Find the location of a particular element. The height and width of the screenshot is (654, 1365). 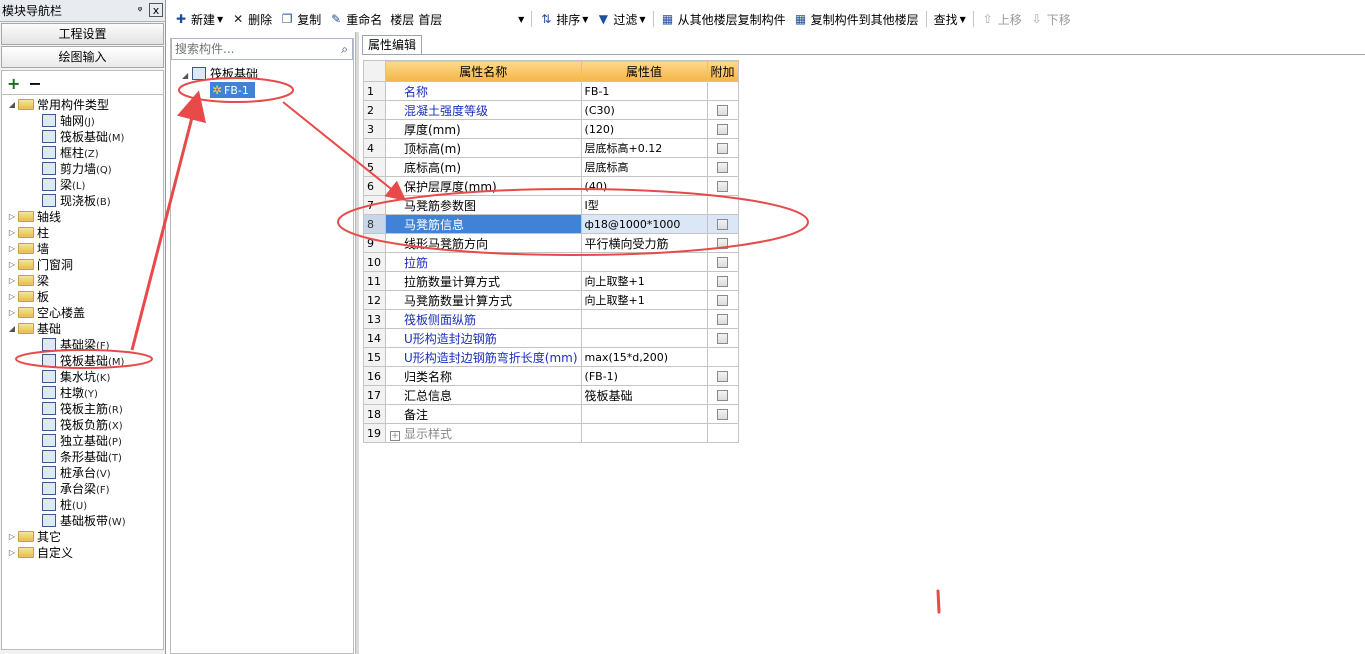

expand-plus-icon: + is located at coordinates (395, 435).